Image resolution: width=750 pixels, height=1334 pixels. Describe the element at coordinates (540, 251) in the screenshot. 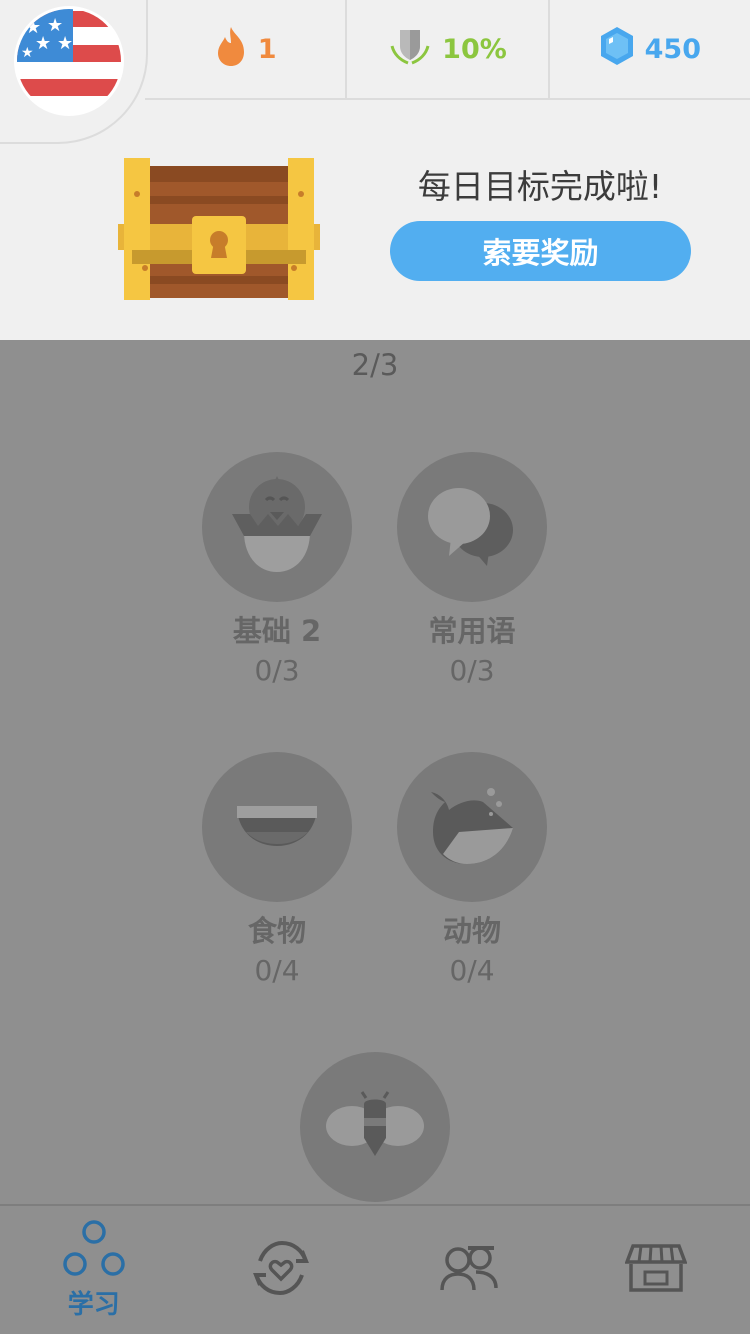

I see `claim-reward-button: 索要奖励` at that location.